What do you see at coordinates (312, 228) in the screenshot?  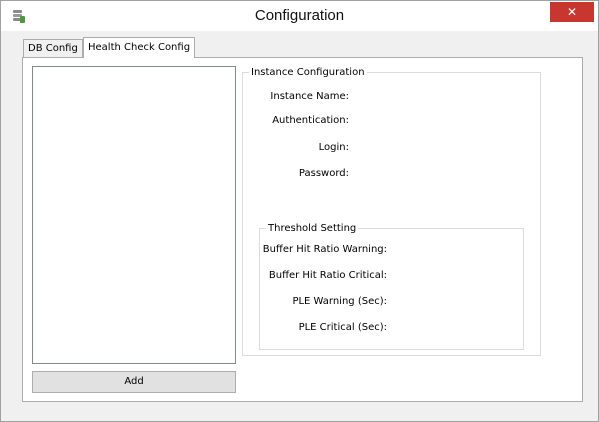 I see `group-title: Threshold Setting` at bounding box center [312, 228].